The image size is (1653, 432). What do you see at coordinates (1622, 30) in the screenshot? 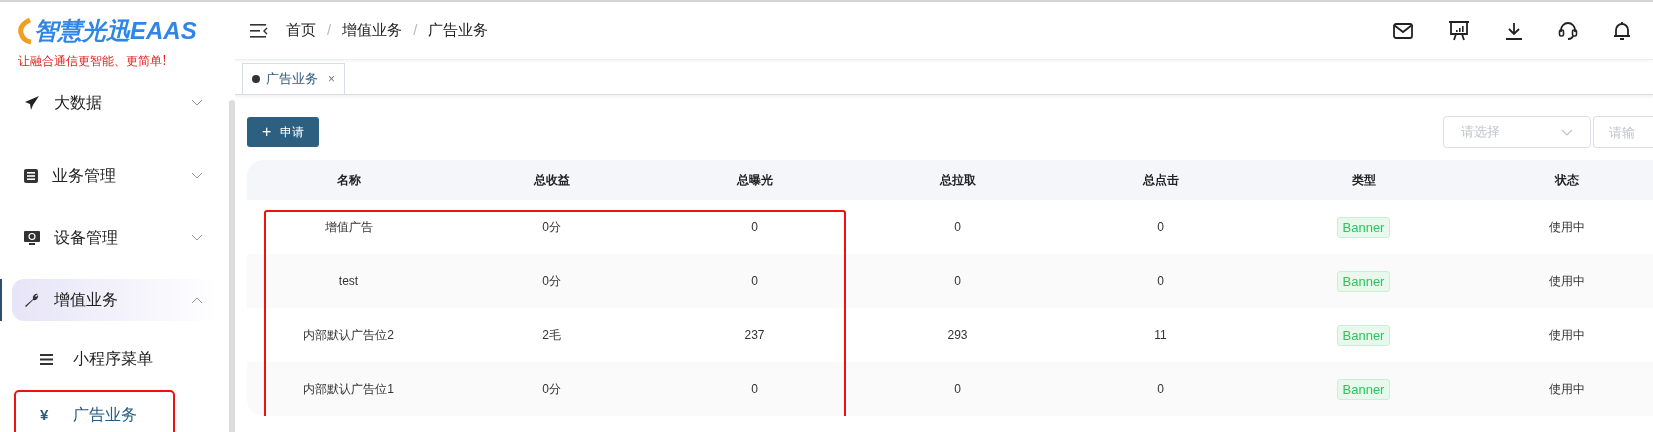
I see `bell-icon` at bounding box center [1622, 30].